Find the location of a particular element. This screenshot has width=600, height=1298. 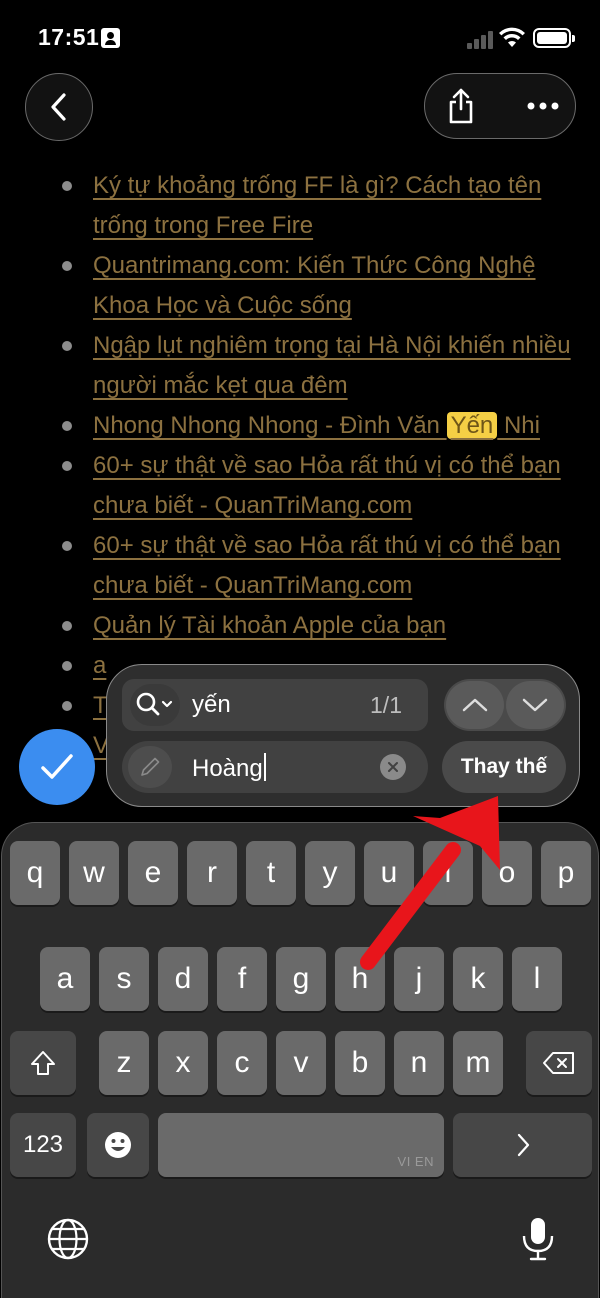

checkmark-icon is located at coordinates (57, 766).